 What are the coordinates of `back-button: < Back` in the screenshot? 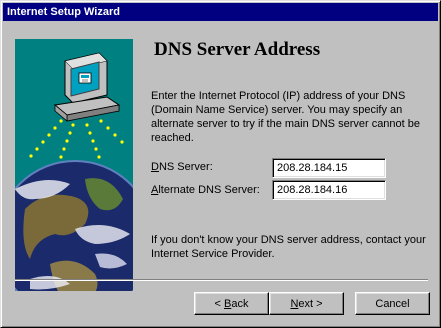 It's located at (231, 303).